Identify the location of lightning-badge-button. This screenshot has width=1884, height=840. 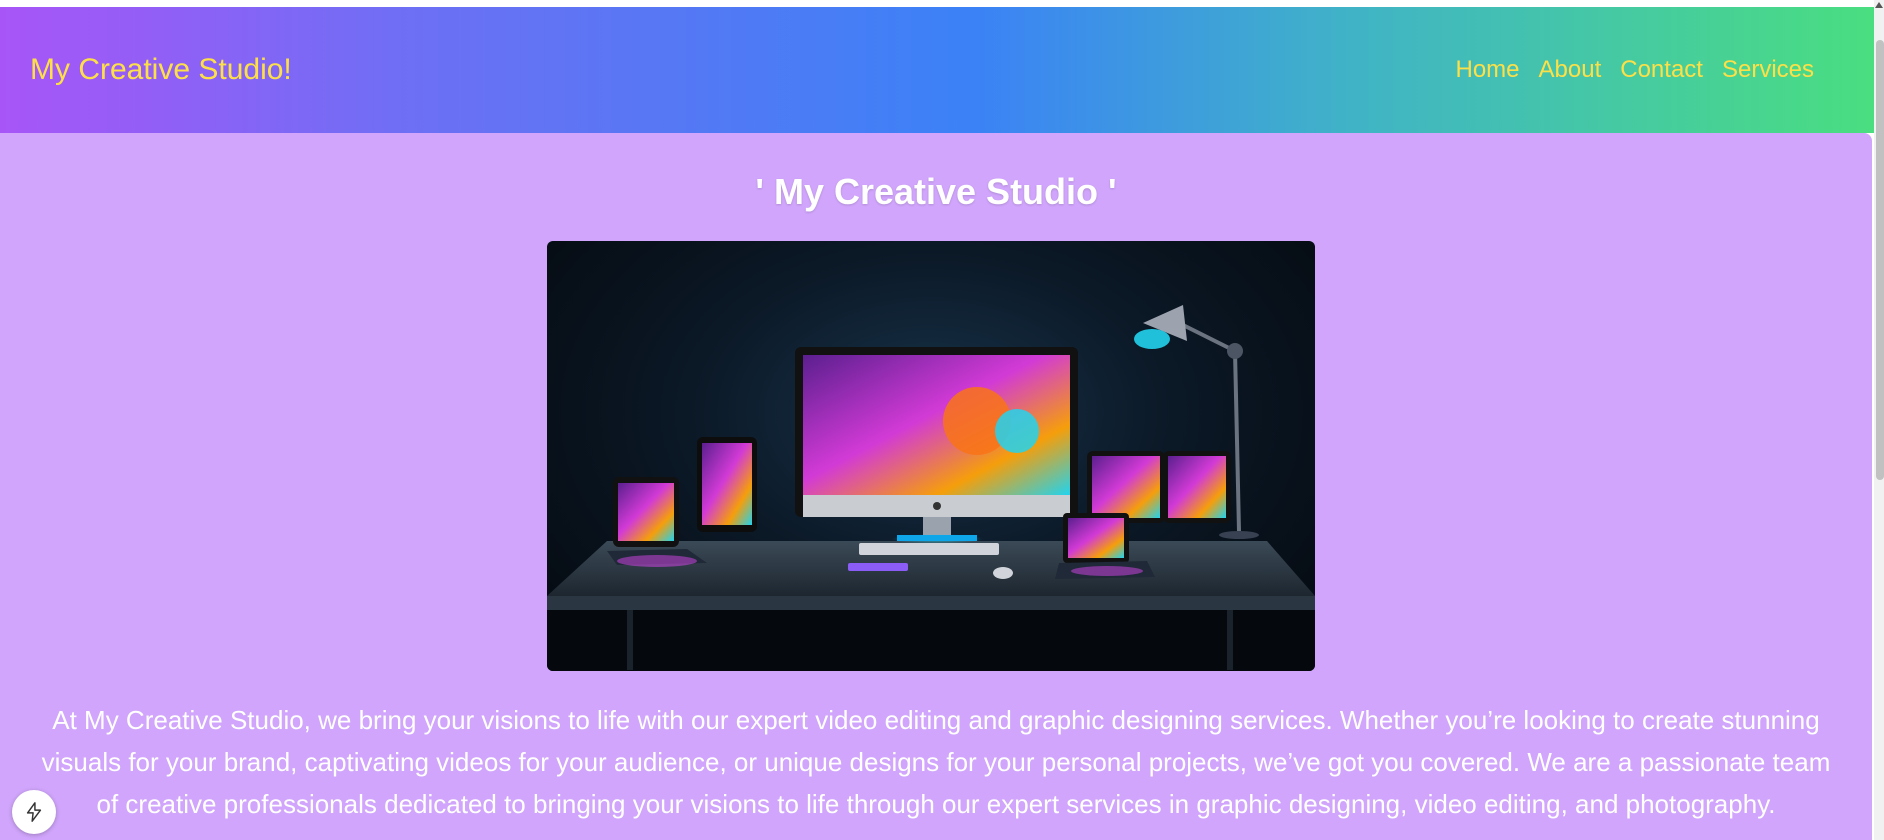
(34, 812).